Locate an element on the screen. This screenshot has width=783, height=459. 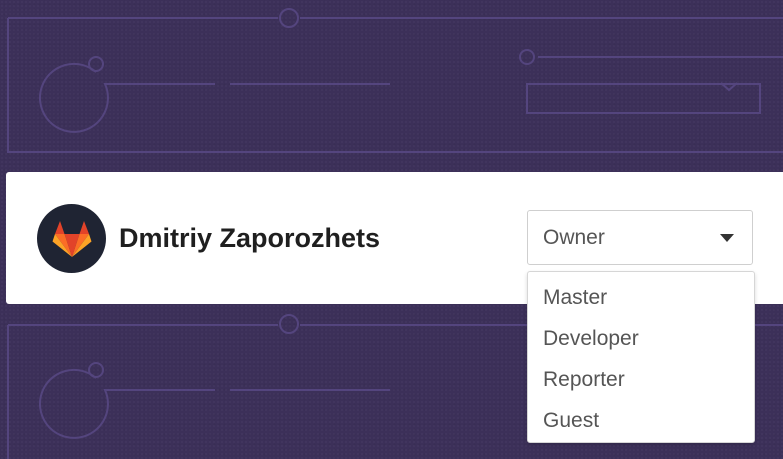
caret-down-icon is located at coordinates (727, 238).